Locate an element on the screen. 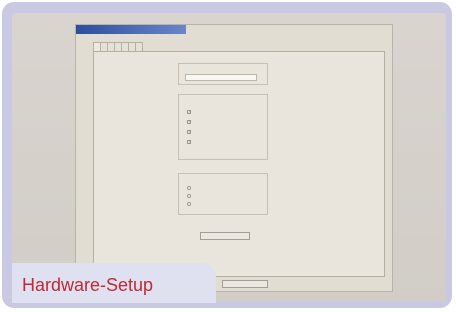 The image size is (456, 312). window-title-bar is located at coordinates (131, 29).